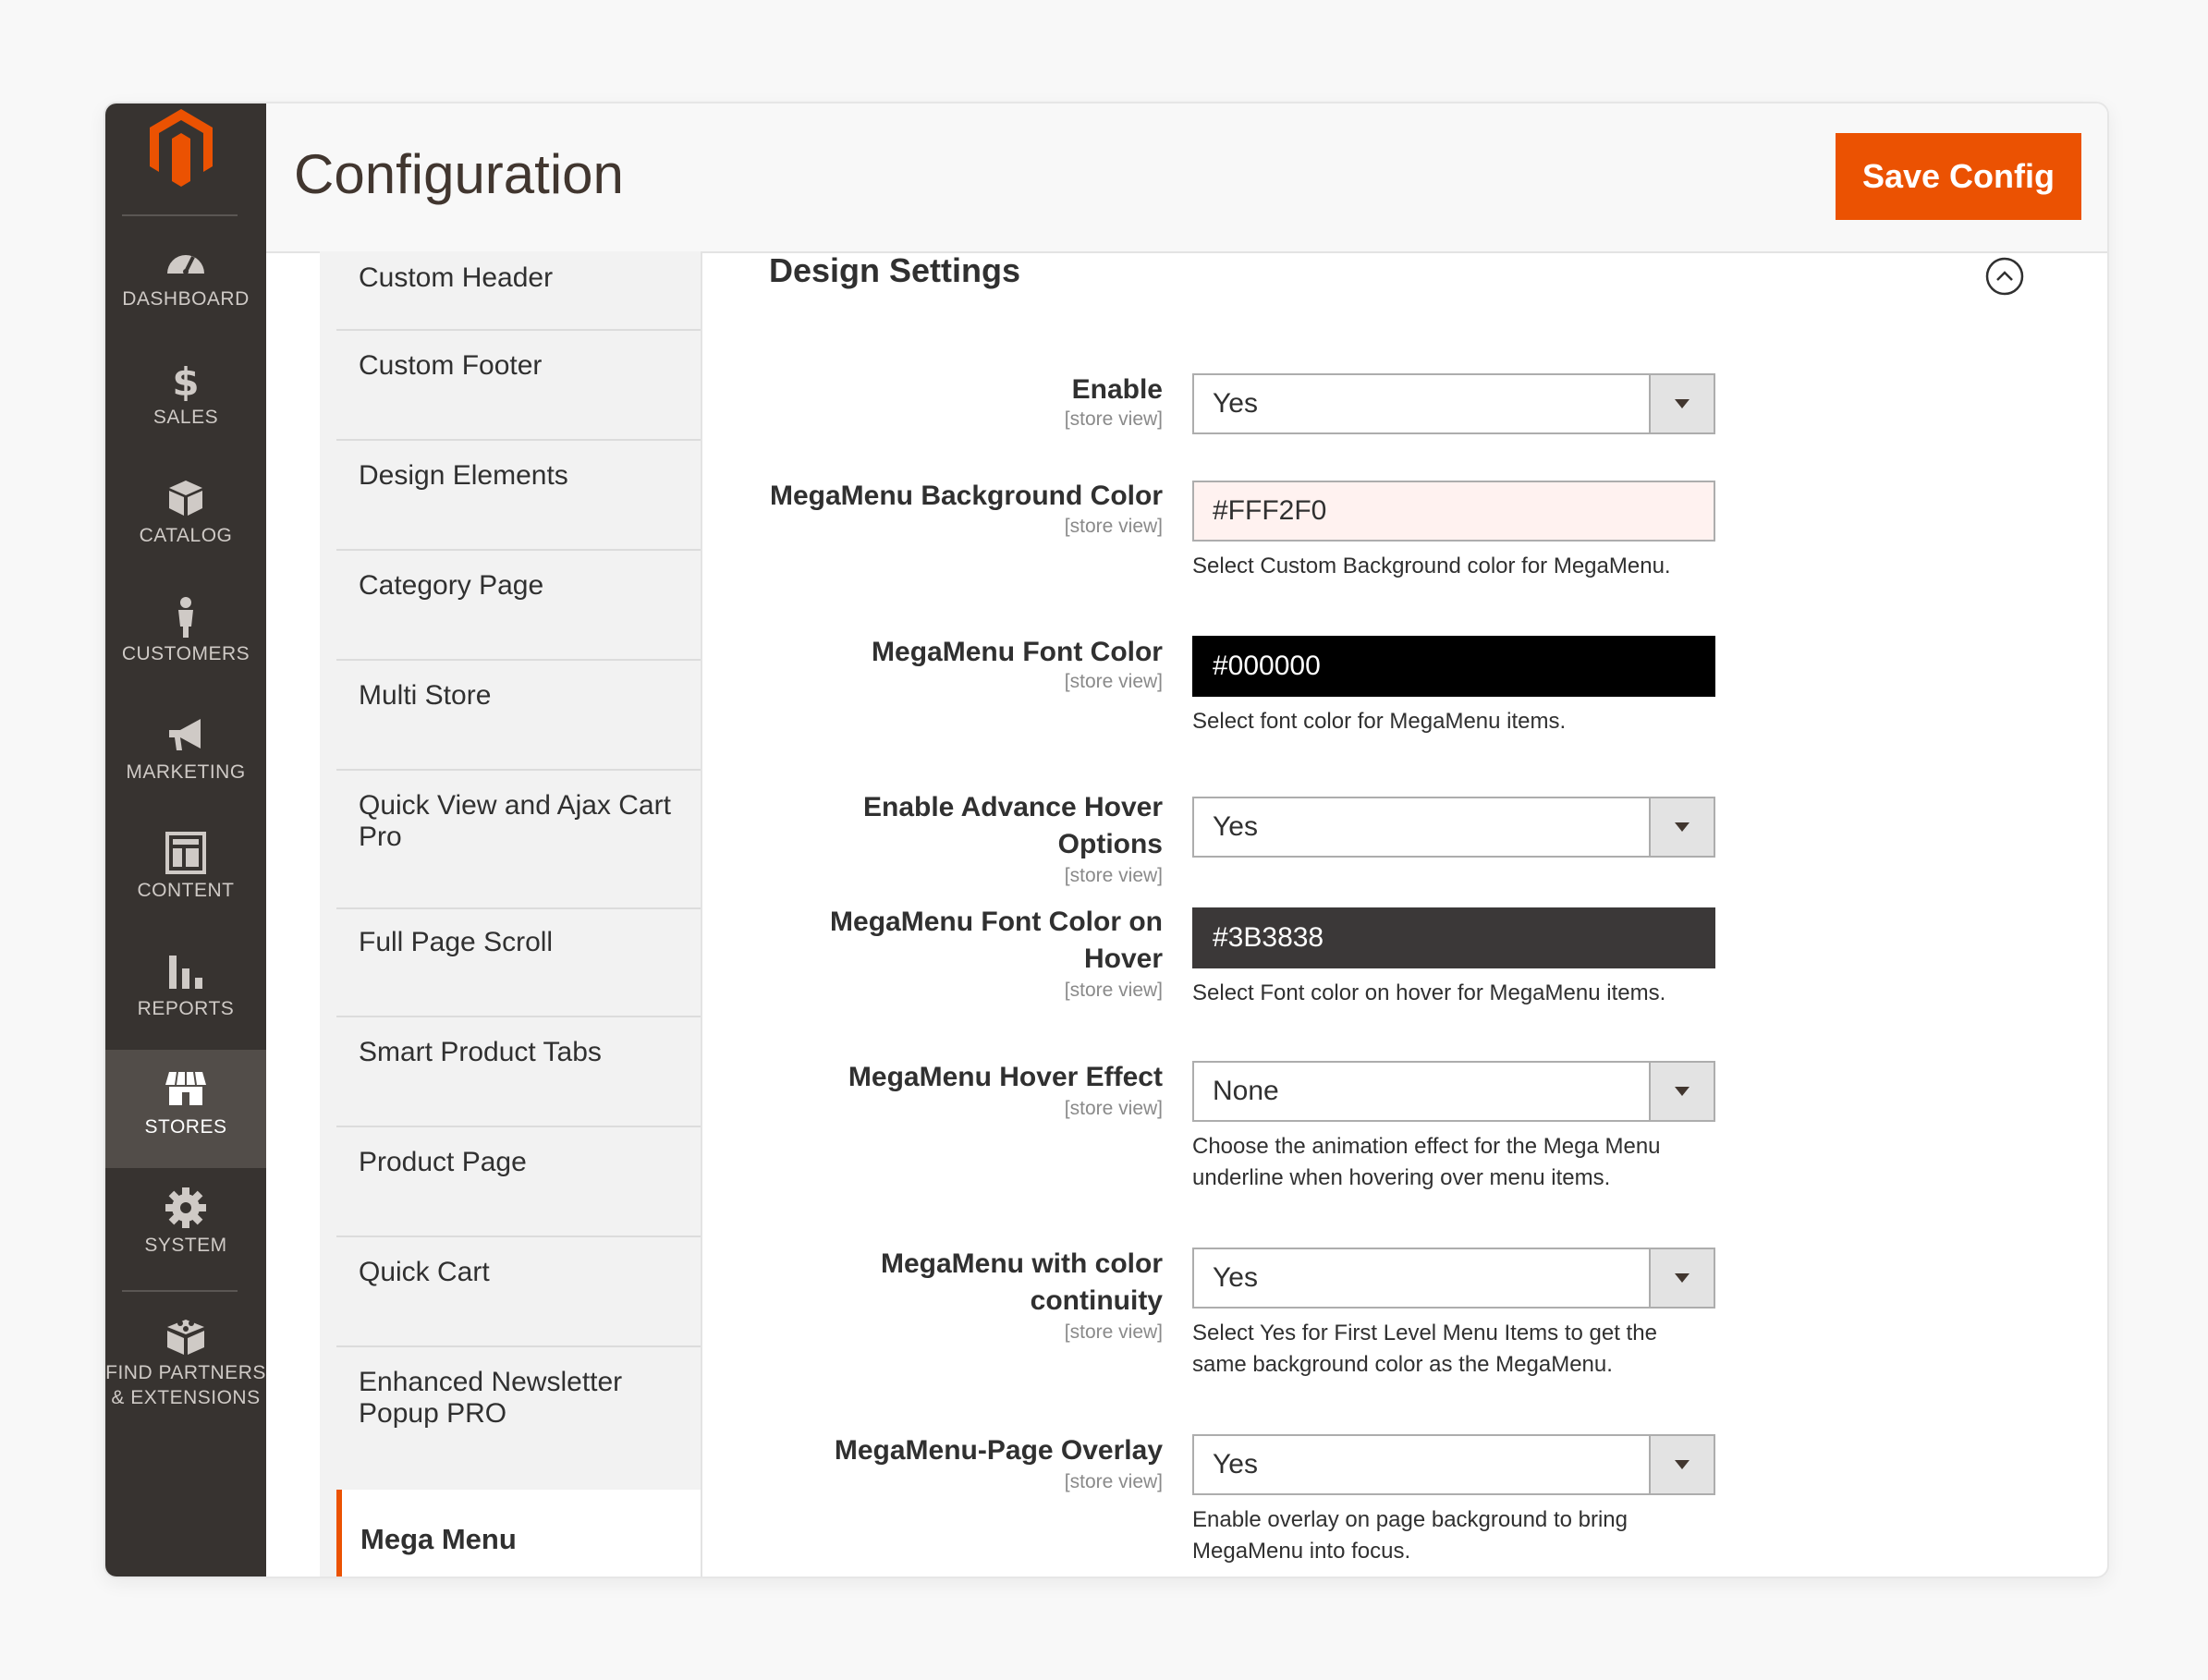 This screenshot has width=2208, height=1680. Describe the element at coordinates (186, 299) in the screenshot. I see `nav-item-label: DASHBOARD` at that location.